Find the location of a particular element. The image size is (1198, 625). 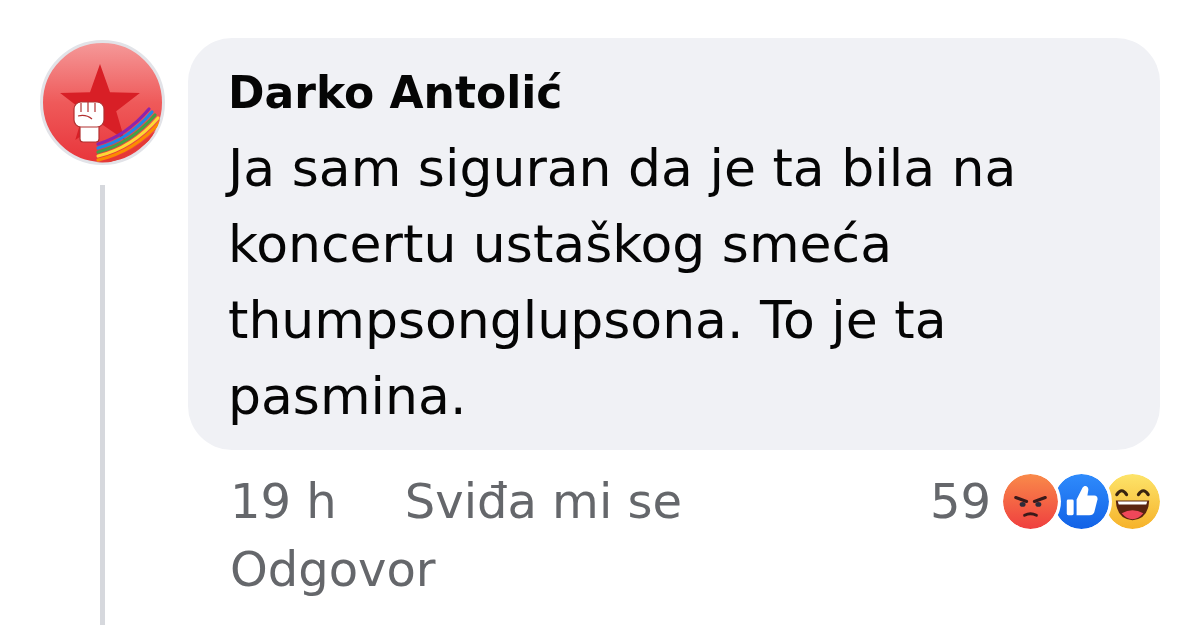

reactions-button: 59 is located at coordinates (1044, 501).